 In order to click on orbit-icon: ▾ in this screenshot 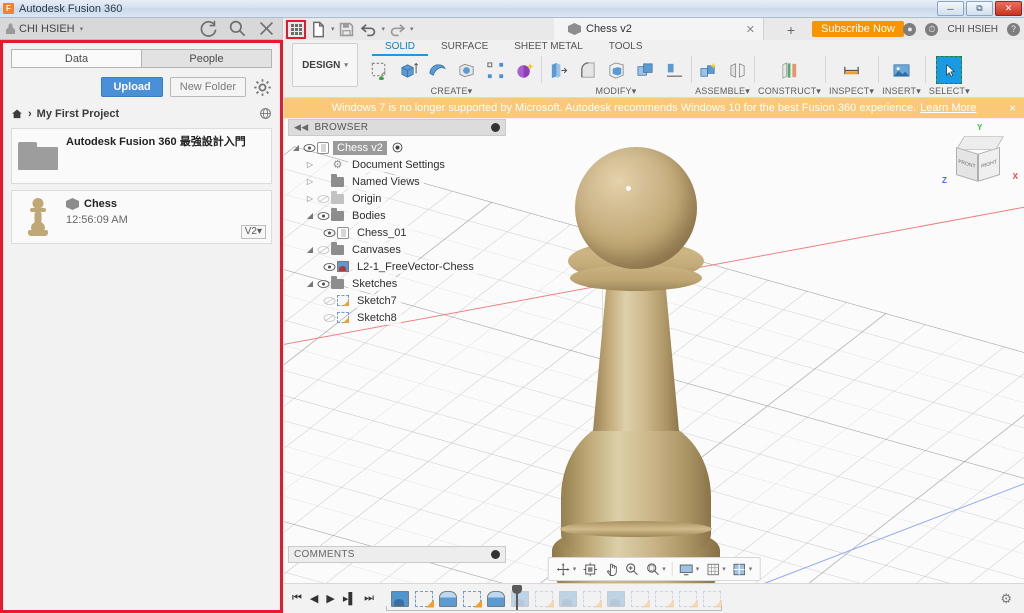, I will do `click(566, 569)`.